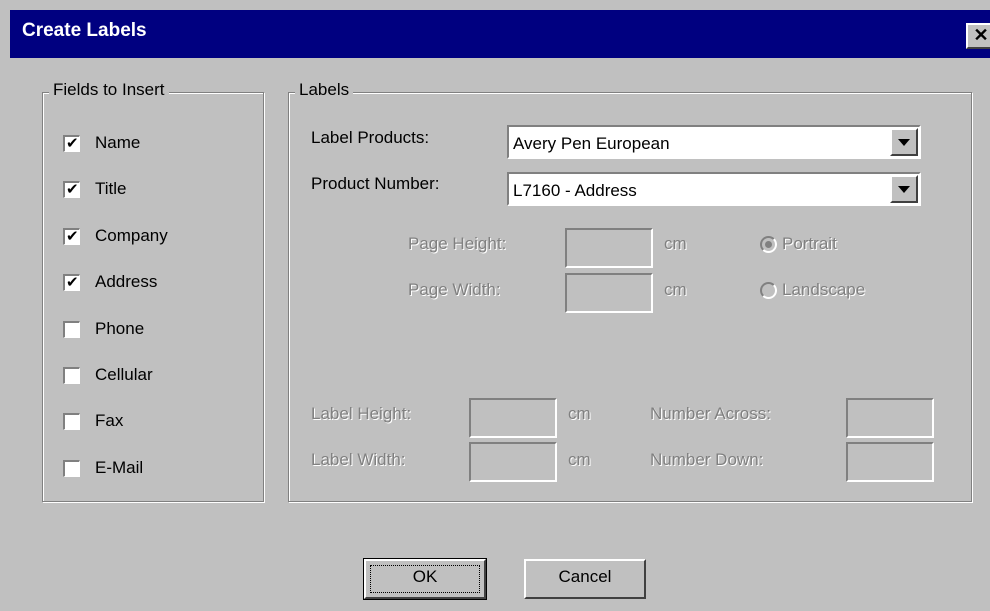 The width and height of the screenshot is (990, 611). Describe the element at coordinates (675, 289) in the screenshot. I see `page-width-unit: cm` at that location.